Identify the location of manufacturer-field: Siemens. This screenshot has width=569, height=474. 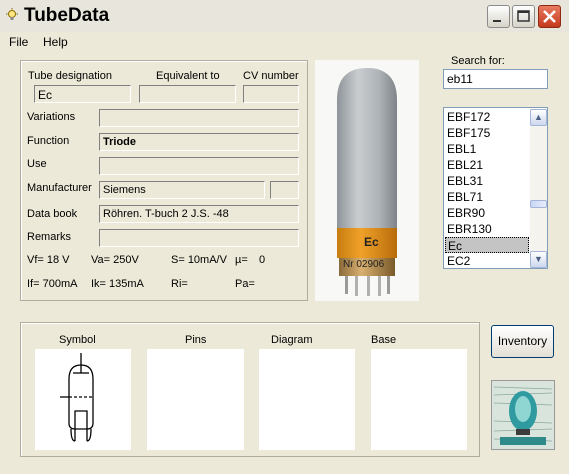
(182, 190).